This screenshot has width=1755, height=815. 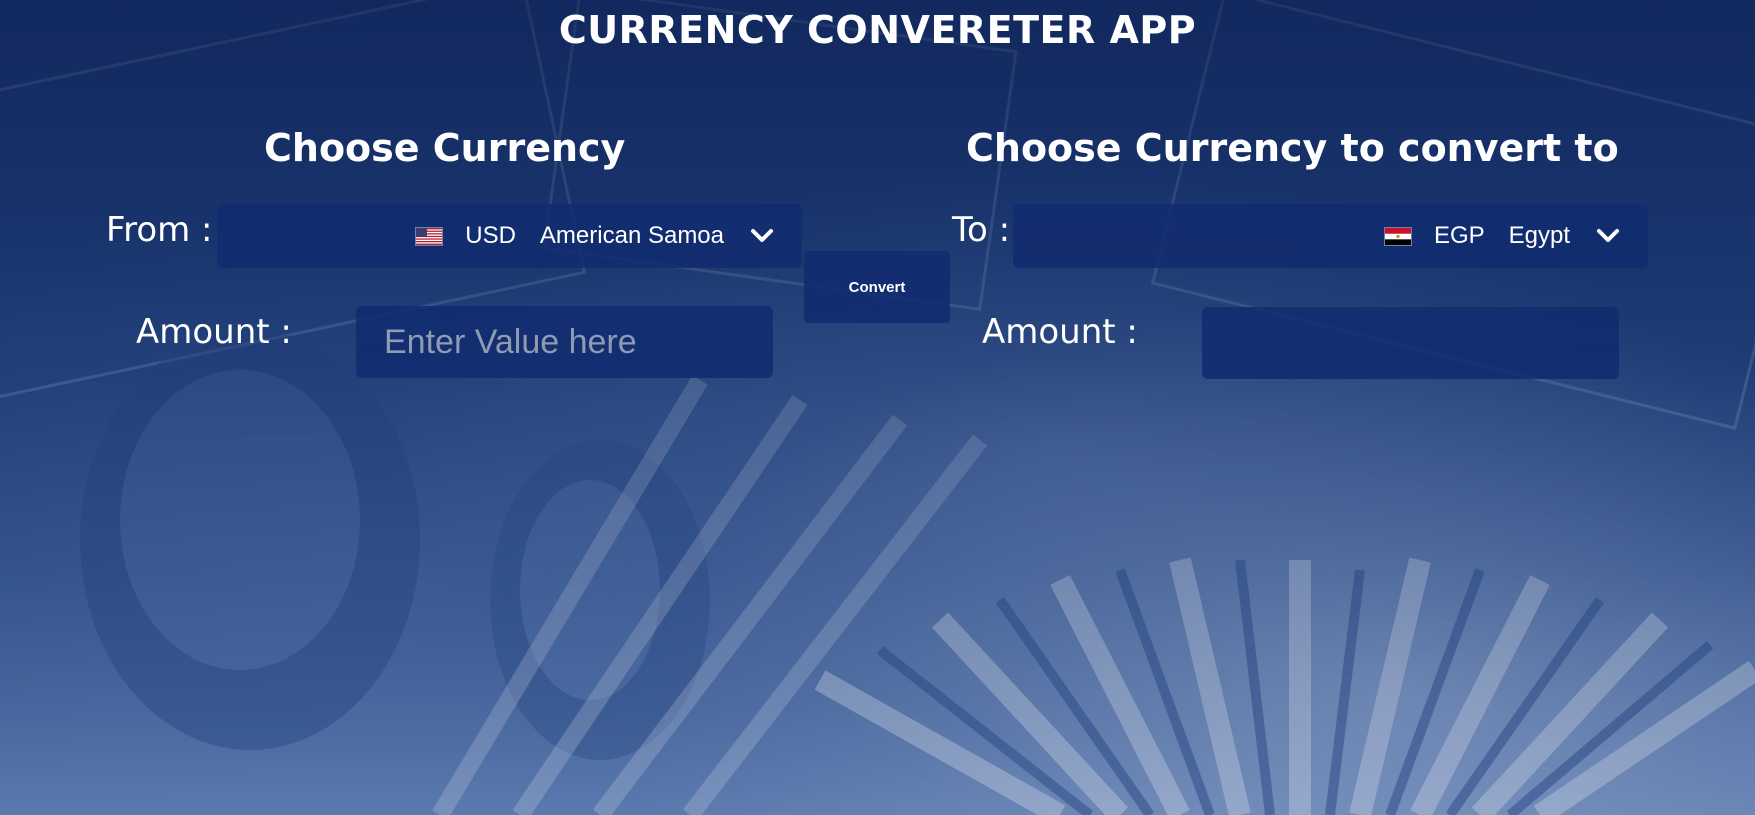 What do you see at coordinates (981, 230) in the screenshot?
I see `to-label: To :` at bounding box center [981, 230].